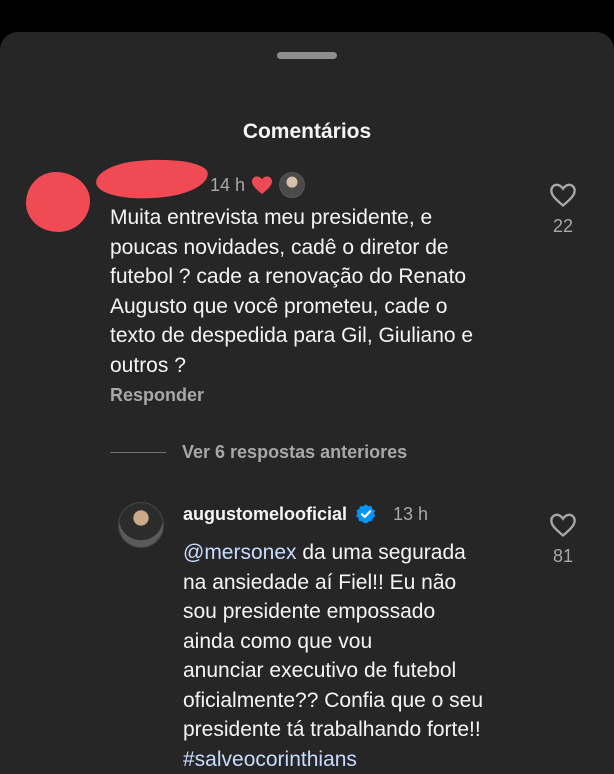  I want to click on redacted-avatar, so click(58, 202).